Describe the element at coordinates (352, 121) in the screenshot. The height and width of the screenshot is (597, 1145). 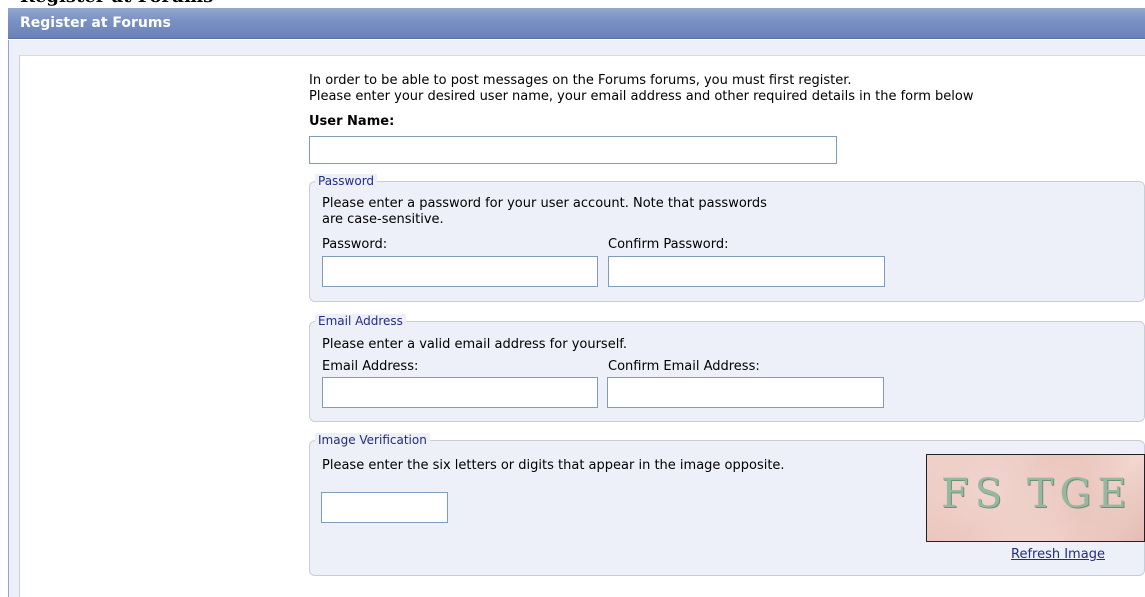
I see `username-label: User Name:` at that location.